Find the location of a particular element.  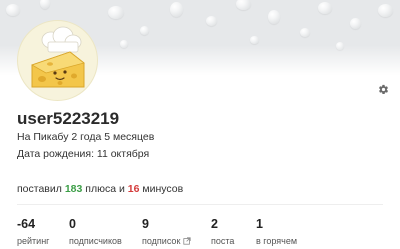

stat-posts: 2 поста is located at coordinates (222, 233).